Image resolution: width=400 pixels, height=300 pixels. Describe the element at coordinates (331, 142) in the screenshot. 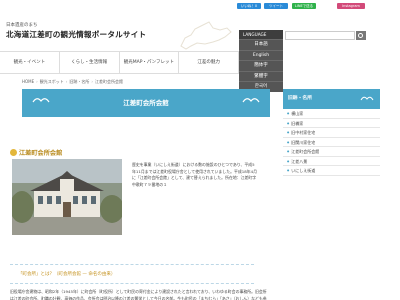

I see `sidebar-item-sekigawa: 旧関川家住宅` at that location.